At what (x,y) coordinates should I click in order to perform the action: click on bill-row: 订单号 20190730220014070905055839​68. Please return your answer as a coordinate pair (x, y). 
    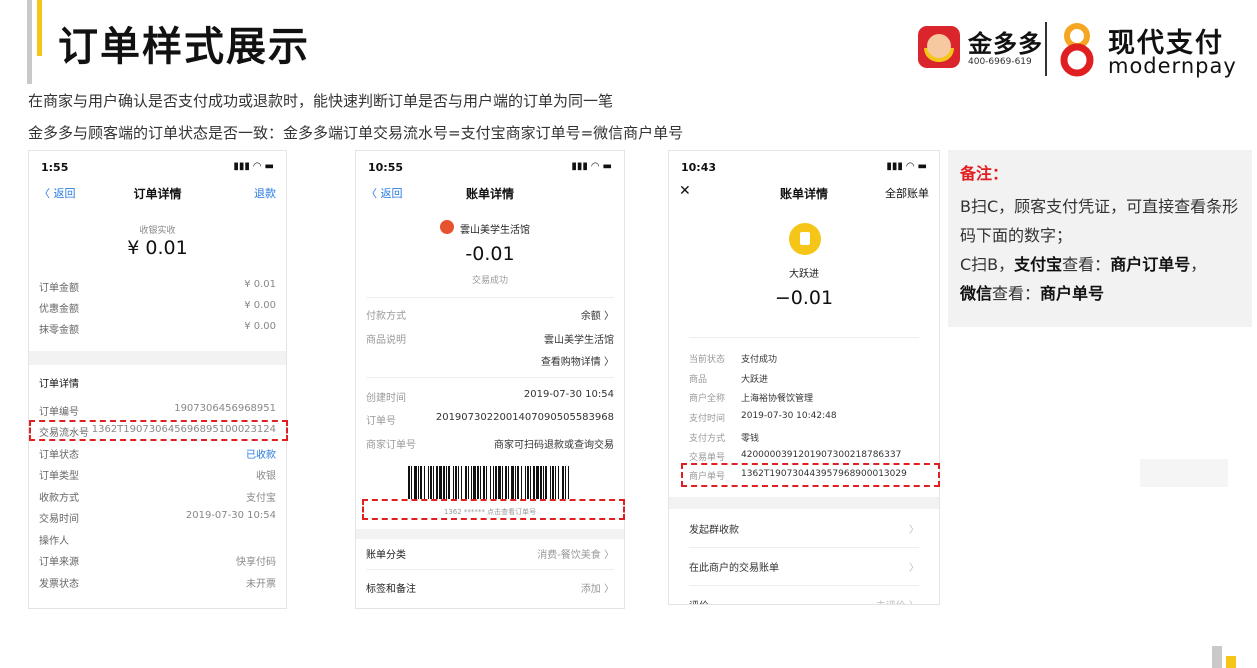
    Looking at the image, I should click on (490, 419).